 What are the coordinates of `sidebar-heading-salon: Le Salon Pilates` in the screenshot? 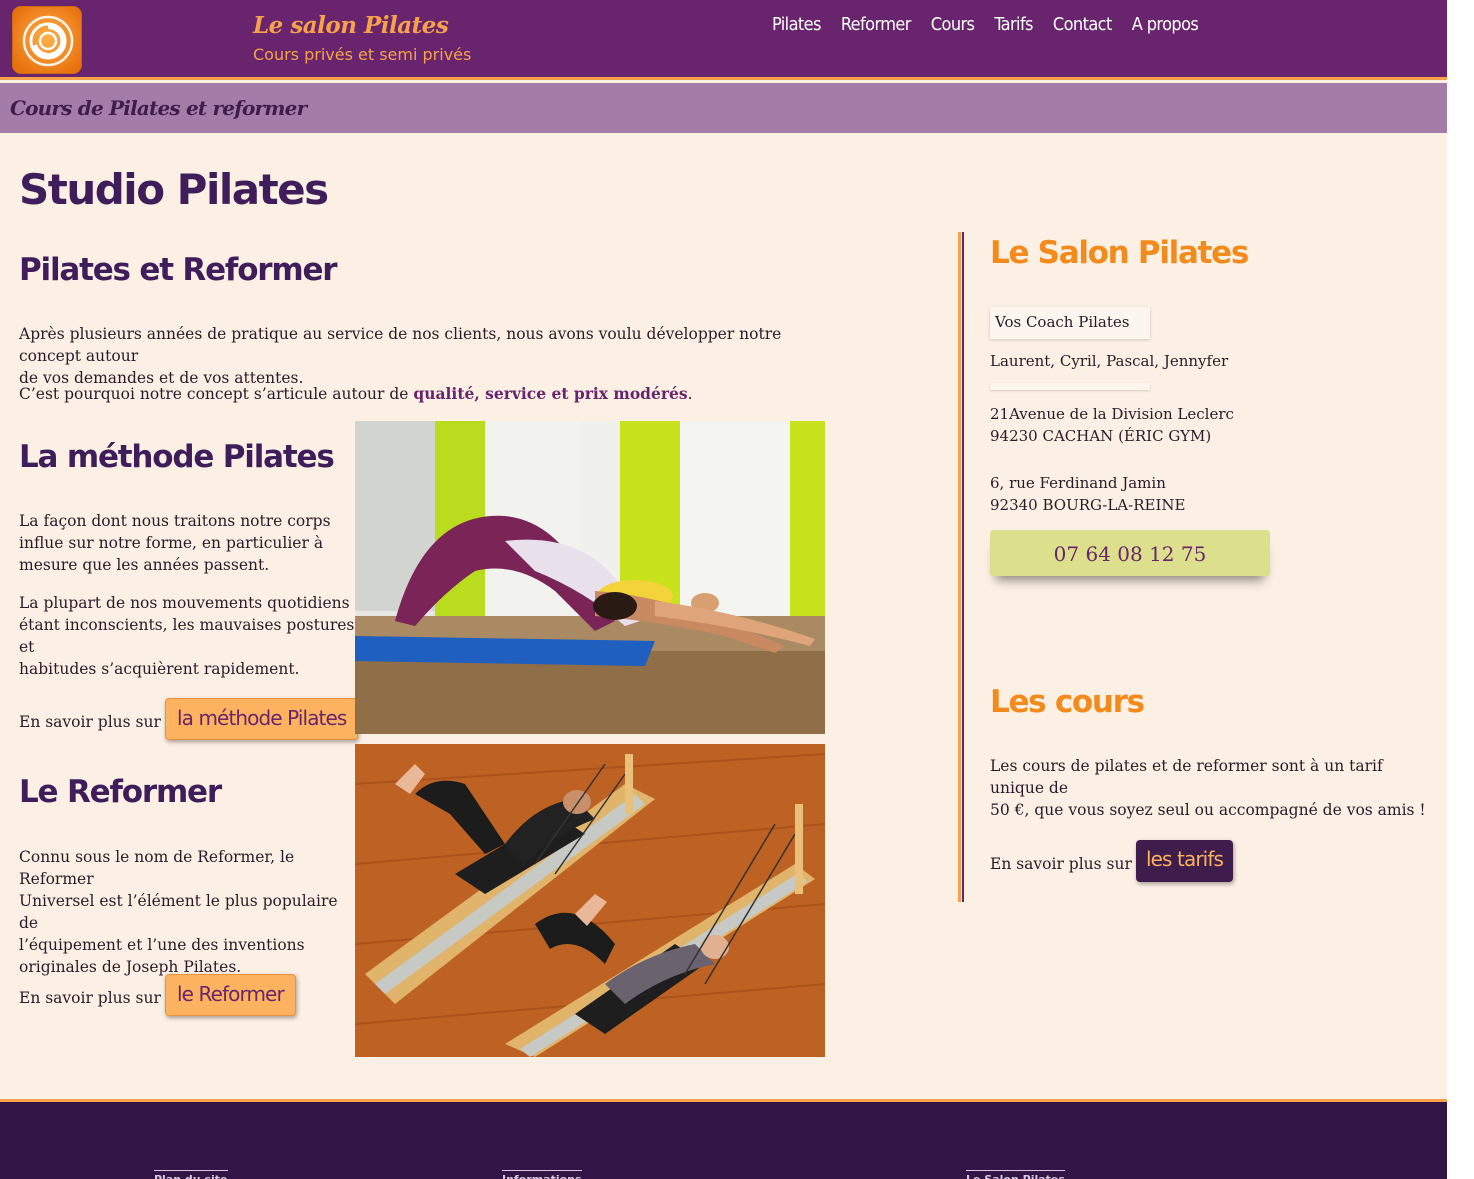 It's located at (1119, 253).